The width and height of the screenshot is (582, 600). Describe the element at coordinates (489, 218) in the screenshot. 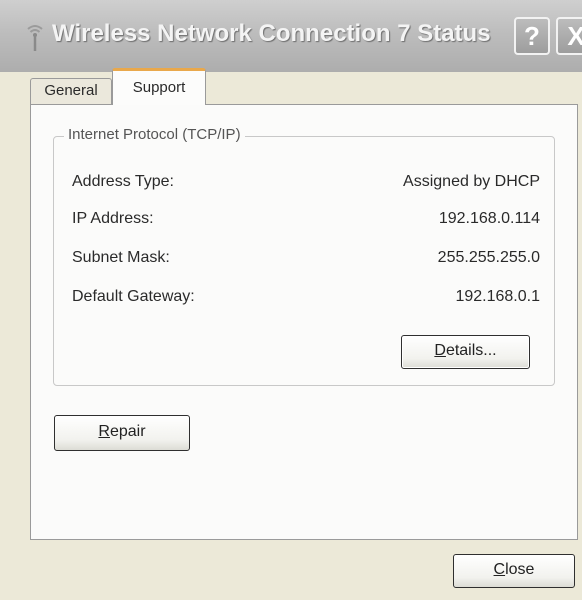

I see `ip-address-value: 192.168.0.114` at that location.